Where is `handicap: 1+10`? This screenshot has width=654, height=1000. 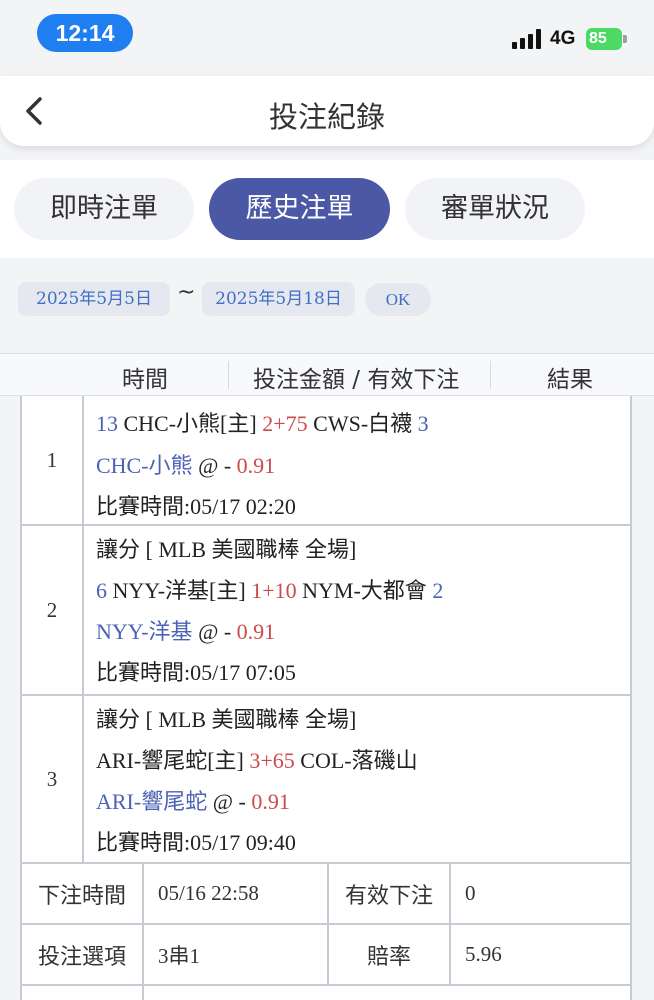
handicap: 1+10 is located at coordinates (274, 590).